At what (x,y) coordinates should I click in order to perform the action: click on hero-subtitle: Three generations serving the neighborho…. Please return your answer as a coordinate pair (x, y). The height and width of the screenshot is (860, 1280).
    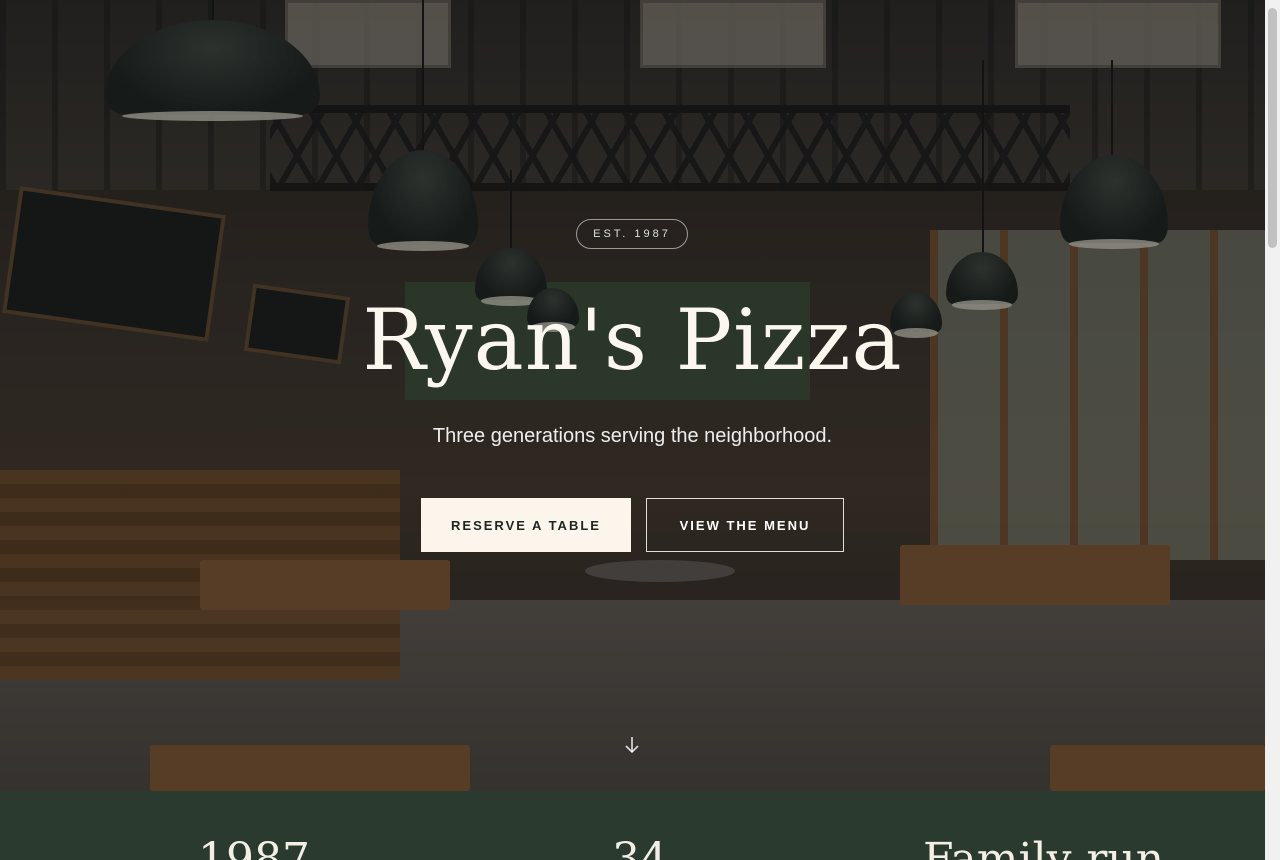
    Looking at the image, I should click on (632, 436).